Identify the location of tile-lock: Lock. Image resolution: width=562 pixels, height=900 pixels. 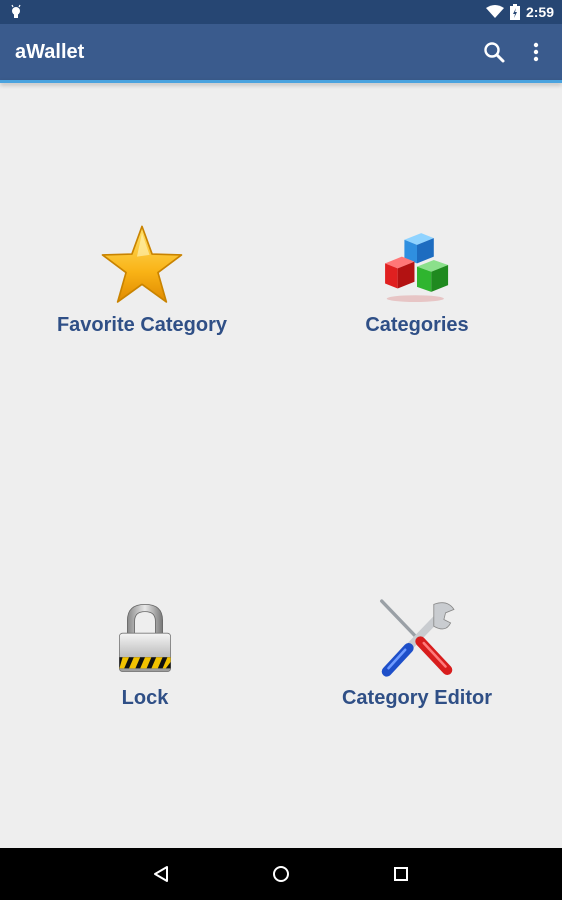
(145, 668).